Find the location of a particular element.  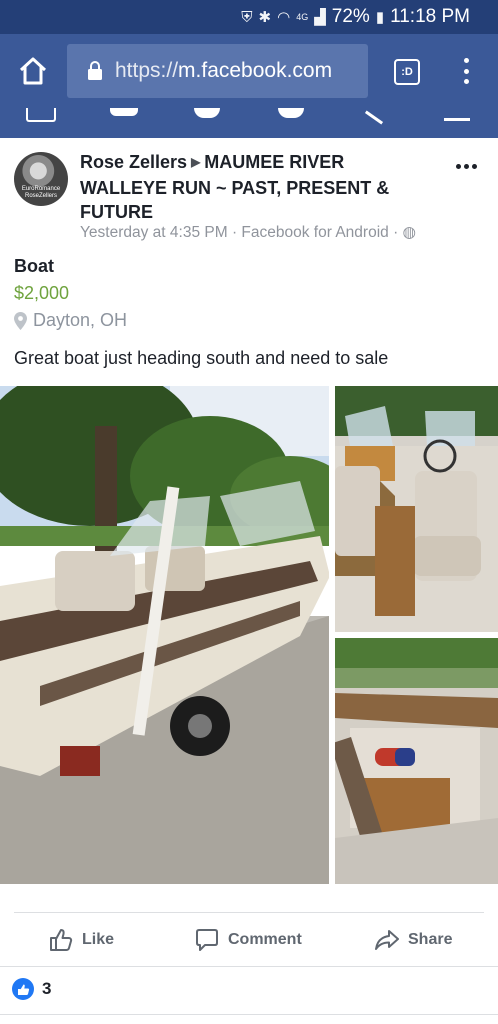

friends-icon is located at coordinates (124, 112).